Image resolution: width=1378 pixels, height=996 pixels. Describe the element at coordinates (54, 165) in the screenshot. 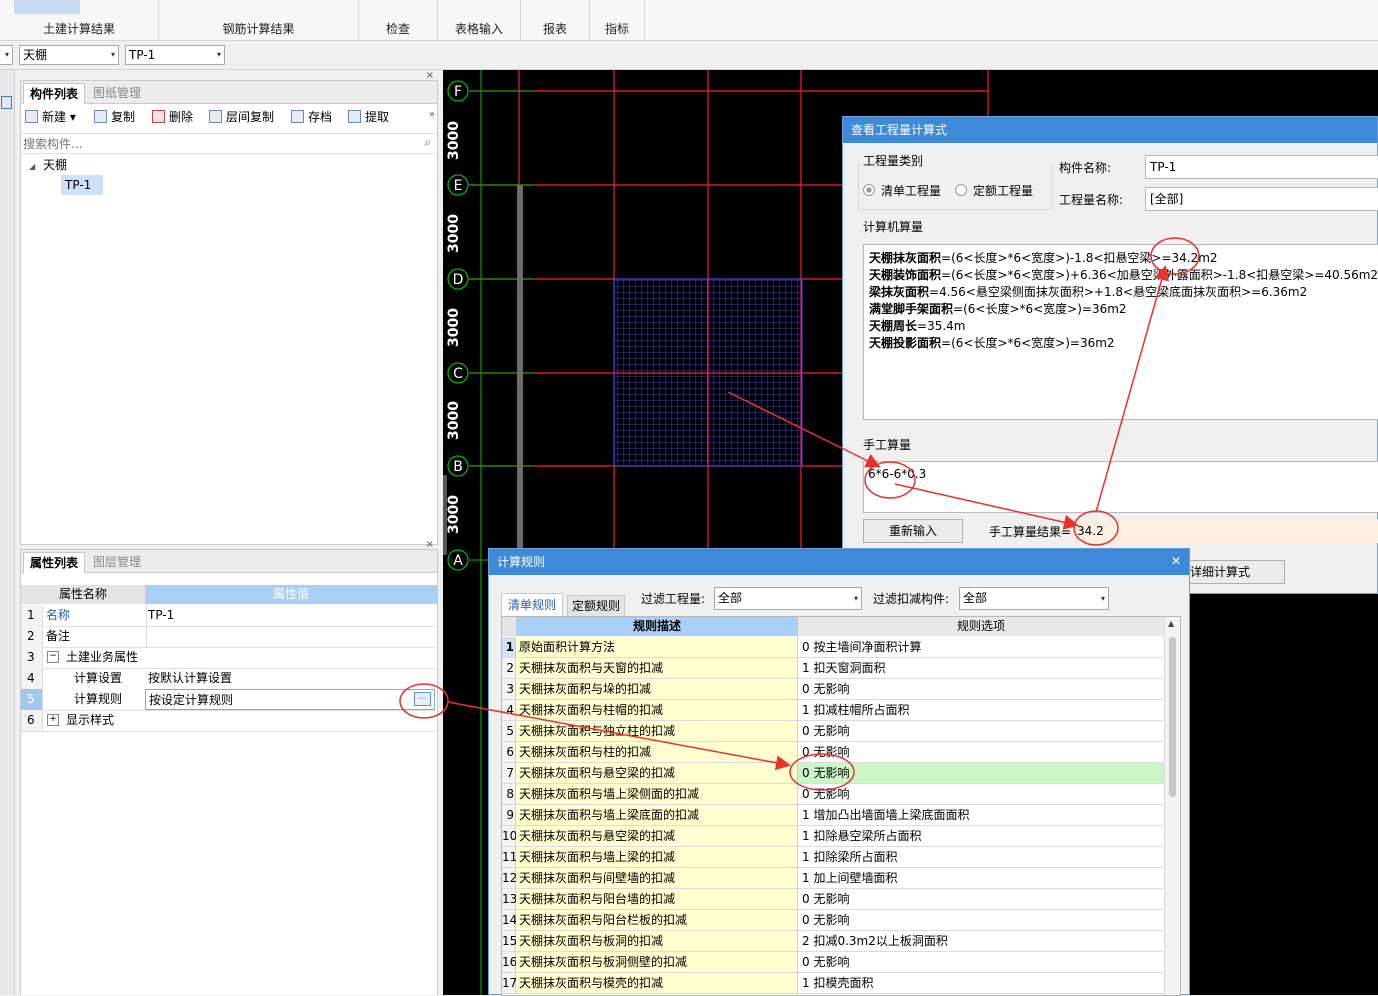

I see `tree-root-label: 天棚` at that location.